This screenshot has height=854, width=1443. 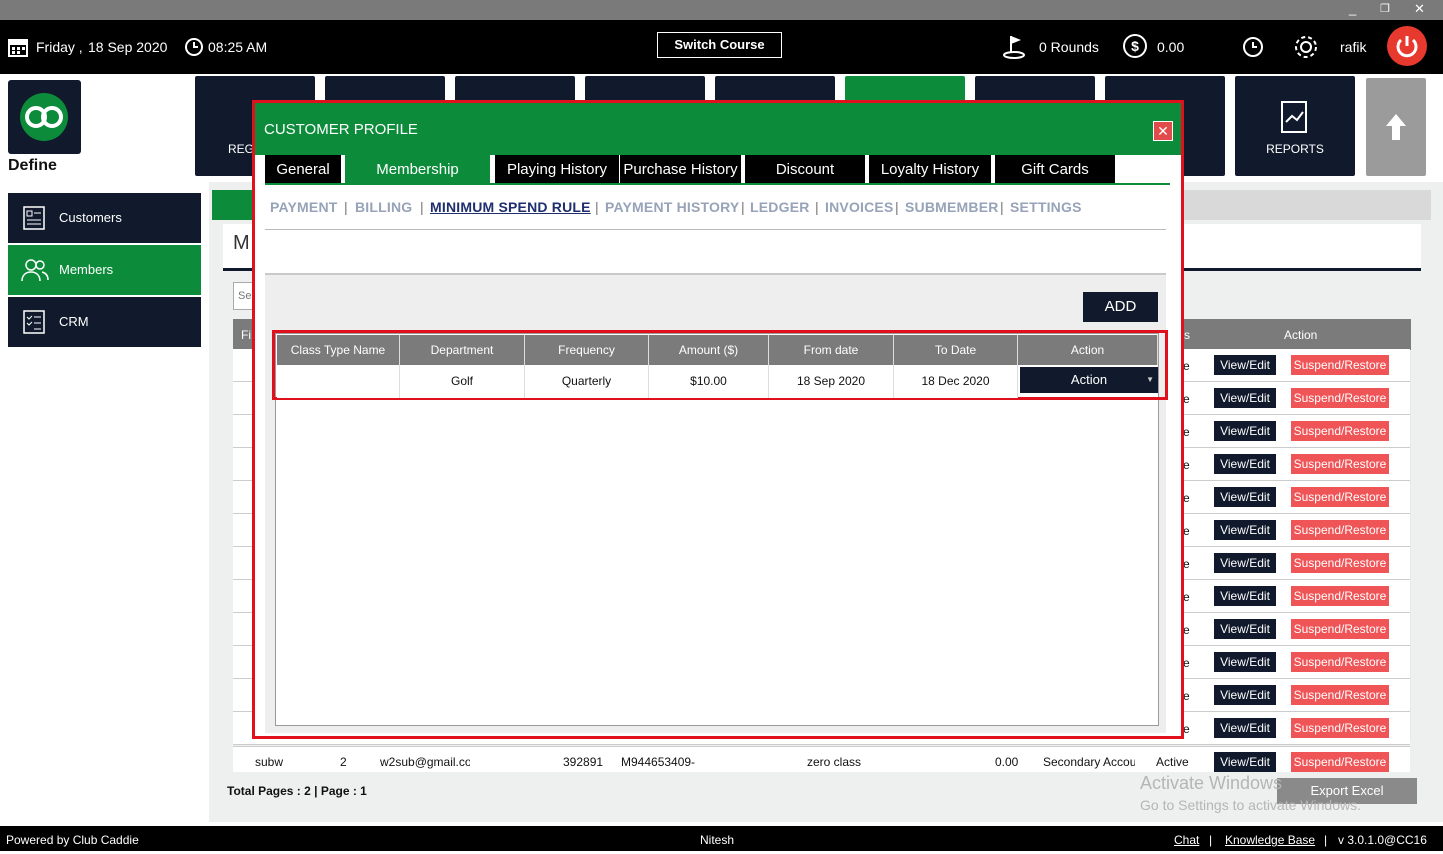 I want to click on rounds-label: 0 Rounds, so click(x=1069, y=47).